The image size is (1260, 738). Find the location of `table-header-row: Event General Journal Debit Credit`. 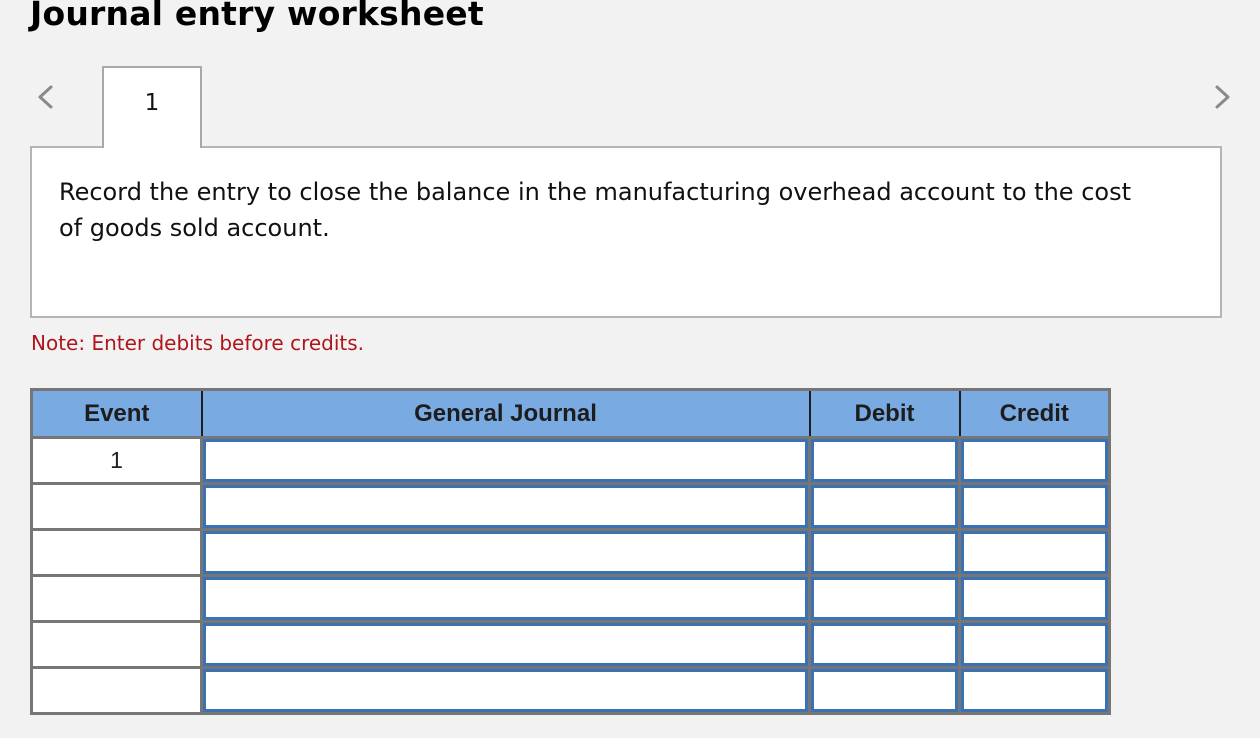

table-header-row: Event General Journal Debit Credit is located at coordinates (570, 413).